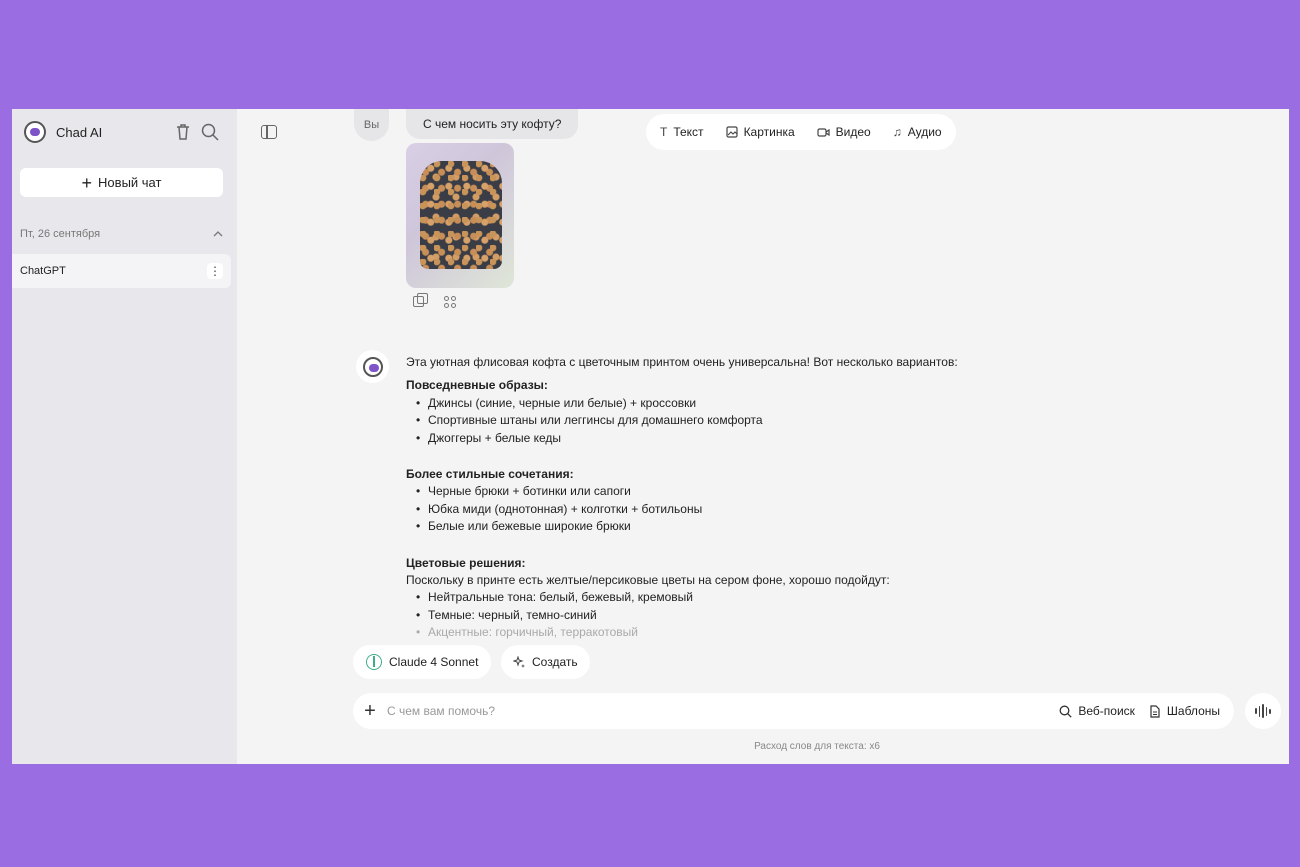  What do you see at coordinates (519, 662) in the screenshot?
I see `sparkle-icon` at bounding box center [519, 662].